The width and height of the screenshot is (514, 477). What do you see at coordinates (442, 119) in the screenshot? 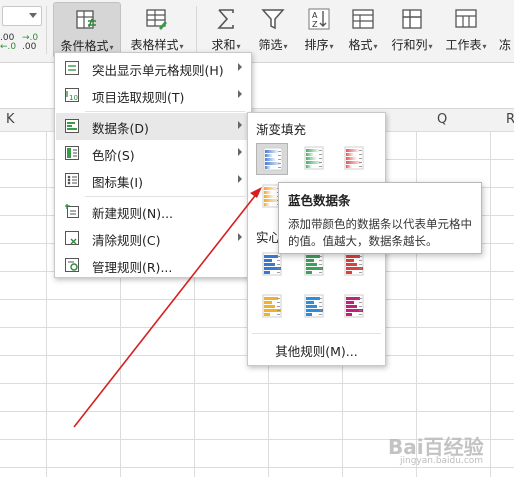
I see `column-label-q: Q` at bounding box center [442, 119].